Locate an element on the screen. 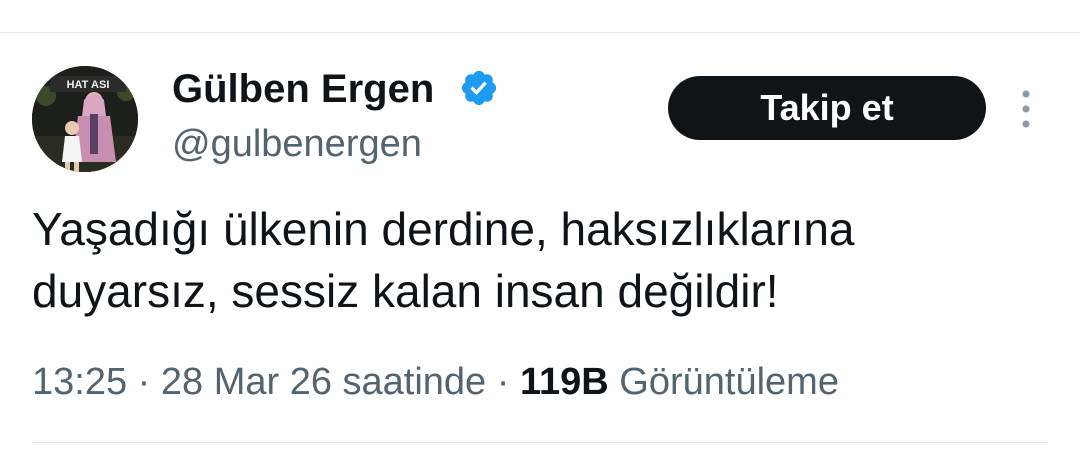 This screenshot has height=475, width=1080. views-count: 119B is located at coordinates (564, 382).